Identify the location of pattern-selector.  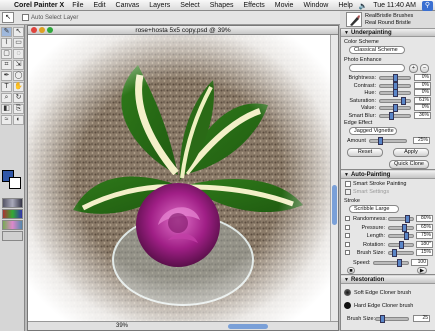
(12, 225).